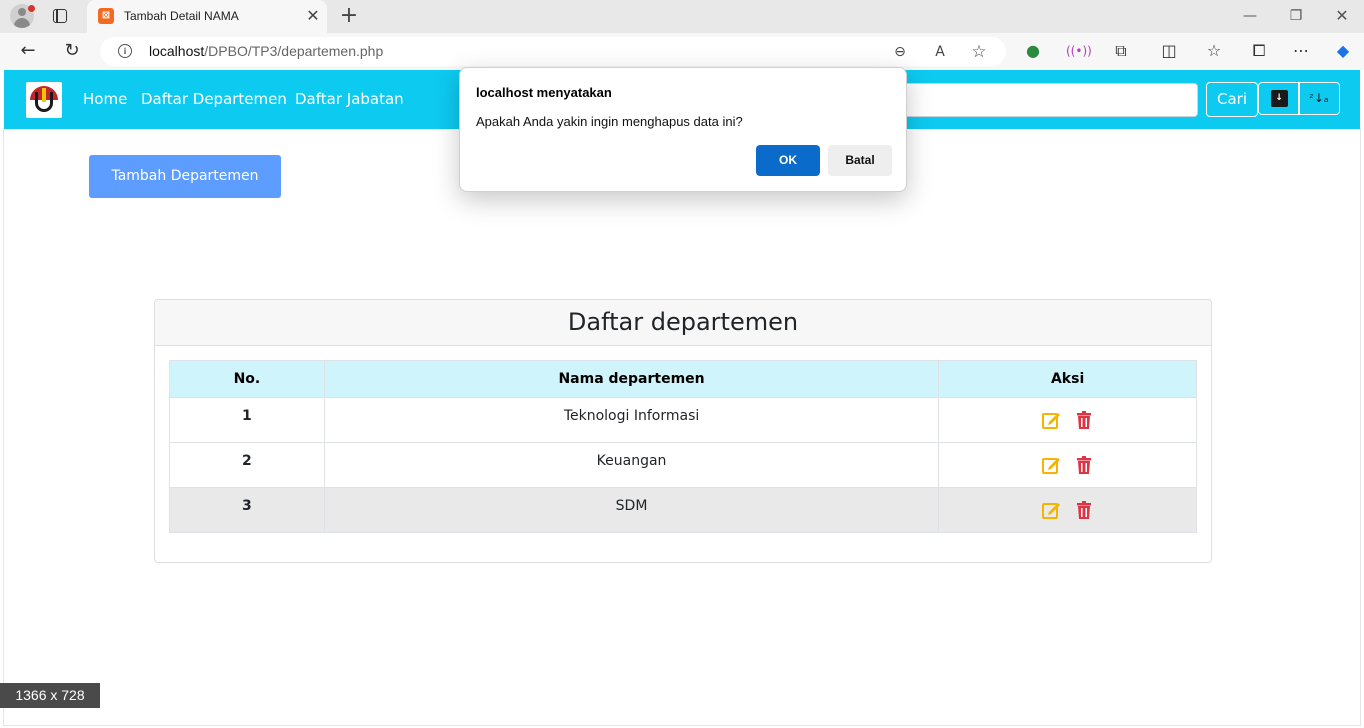  I want to click on dialog-title: localhost menyatakan, so click(544, 92).